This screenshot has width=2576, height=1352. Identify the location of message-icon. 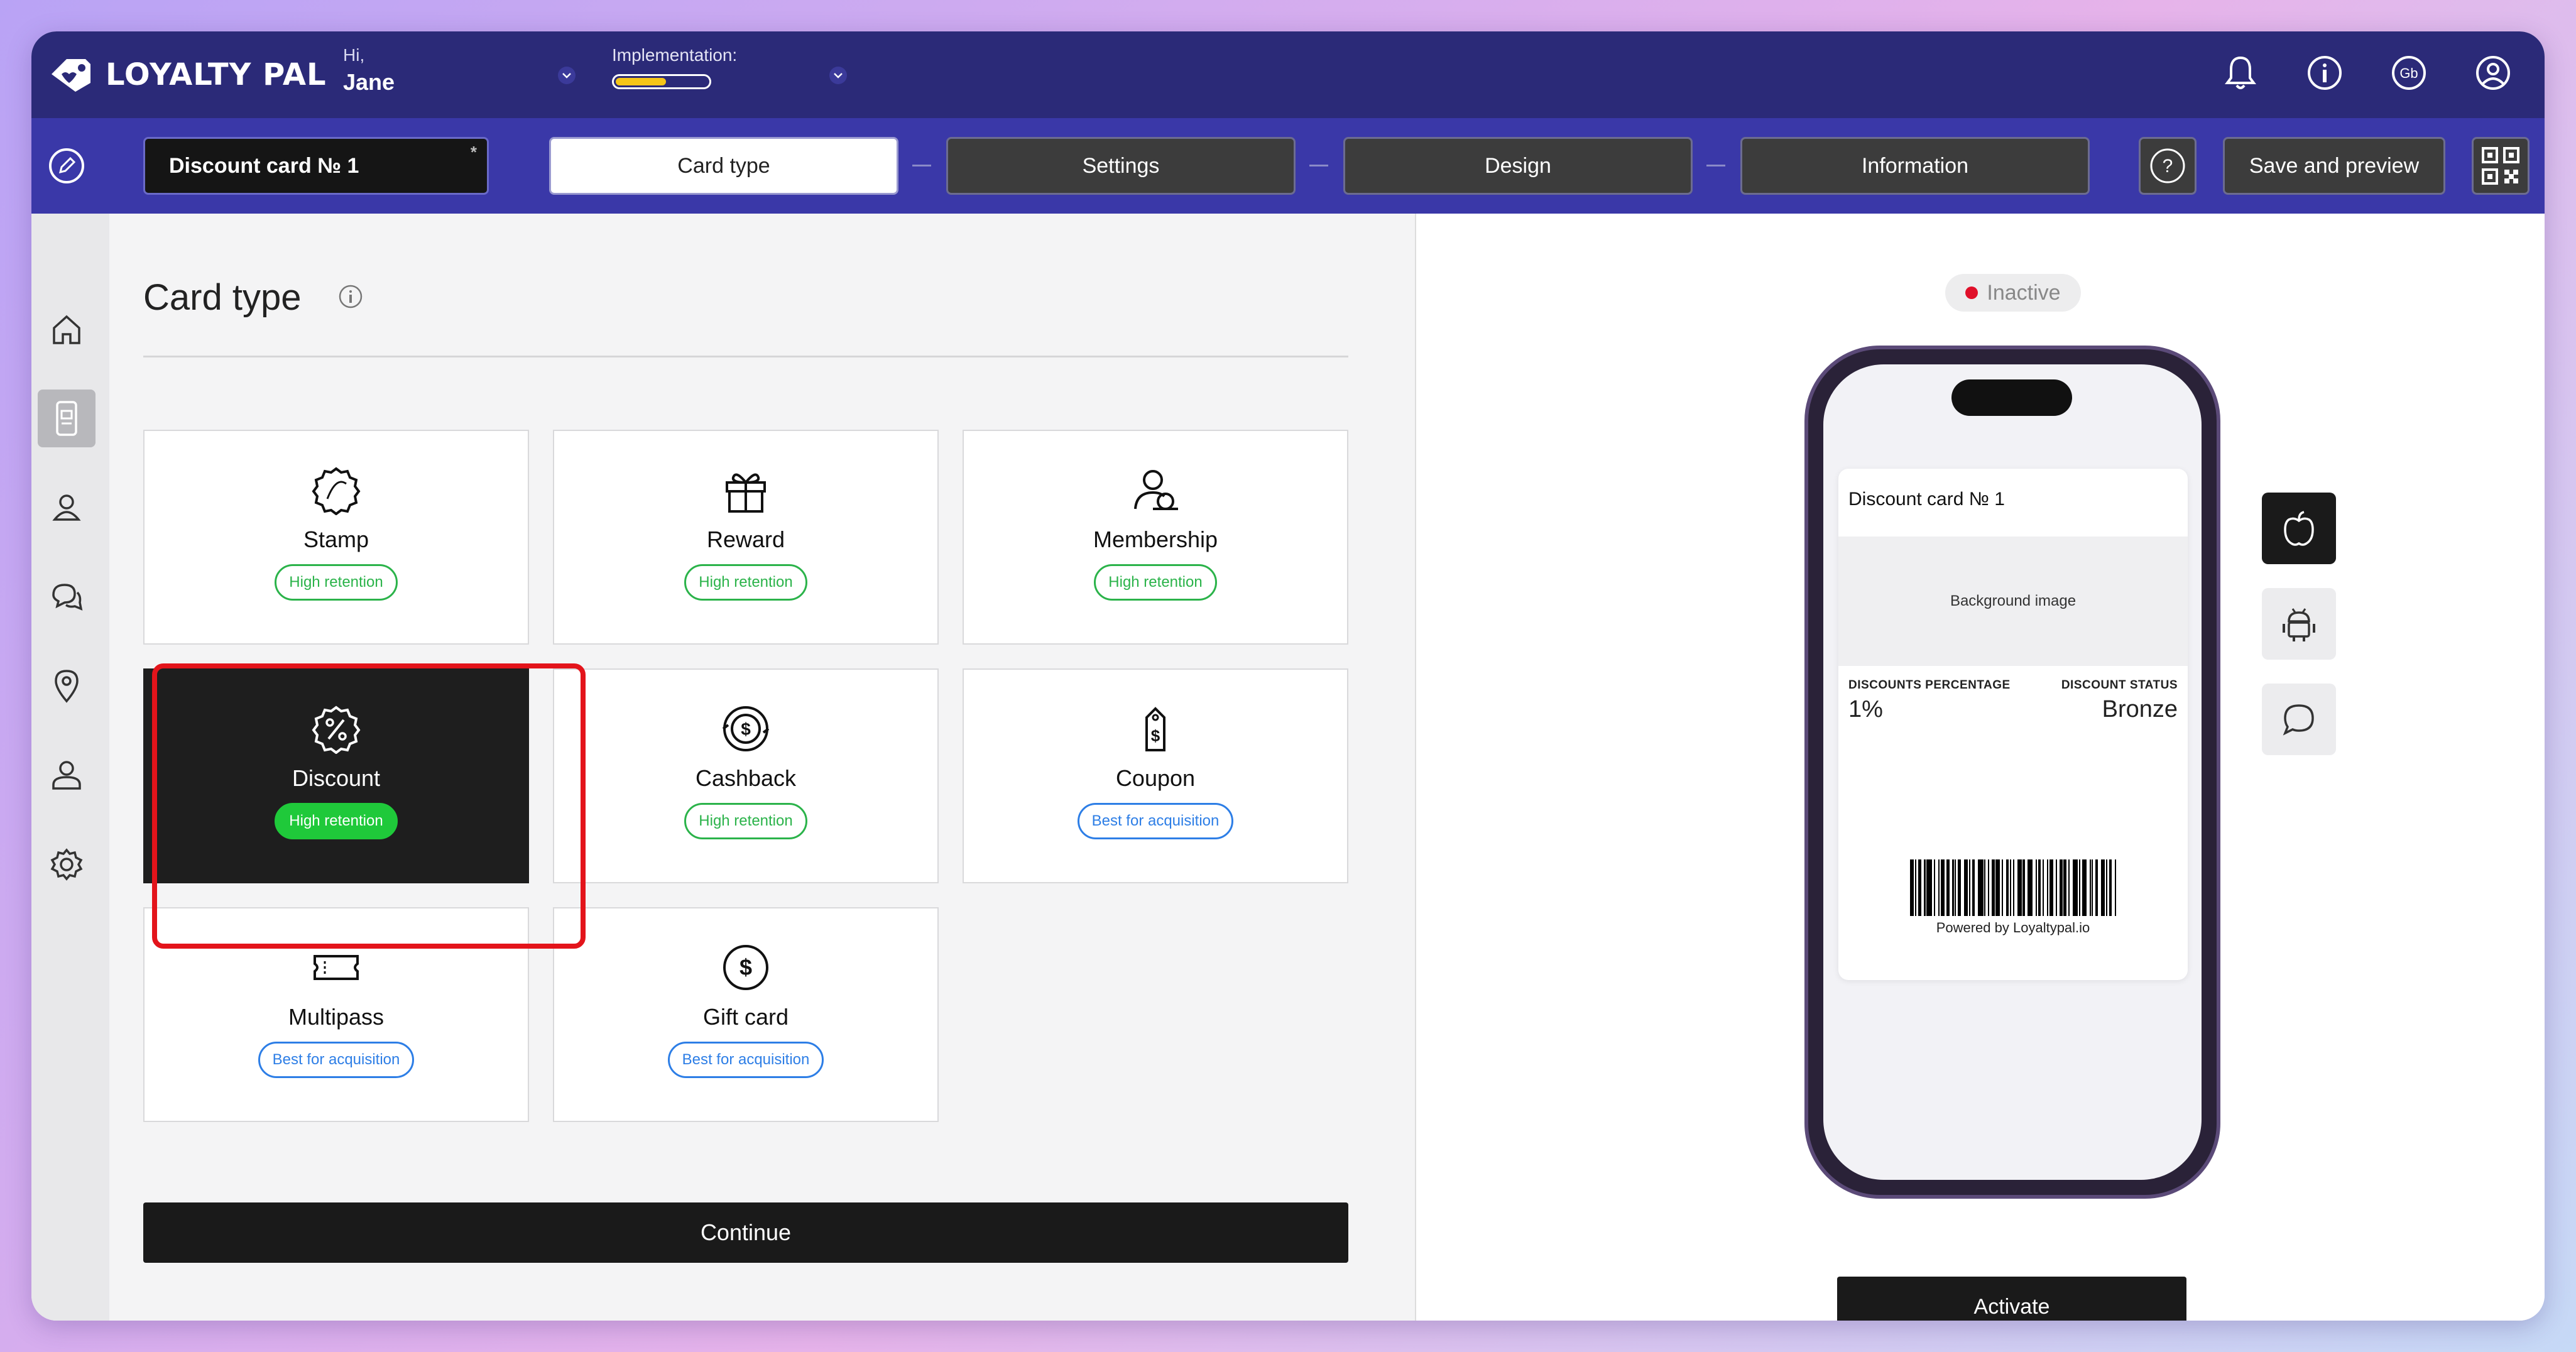
(2298, 720).